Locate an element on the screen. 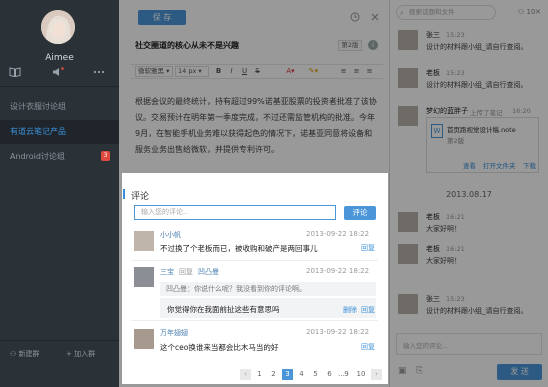 This screenshot has width=548, height=387. comment-input: 输入您的评论.. is located at coordinates (235, 212).